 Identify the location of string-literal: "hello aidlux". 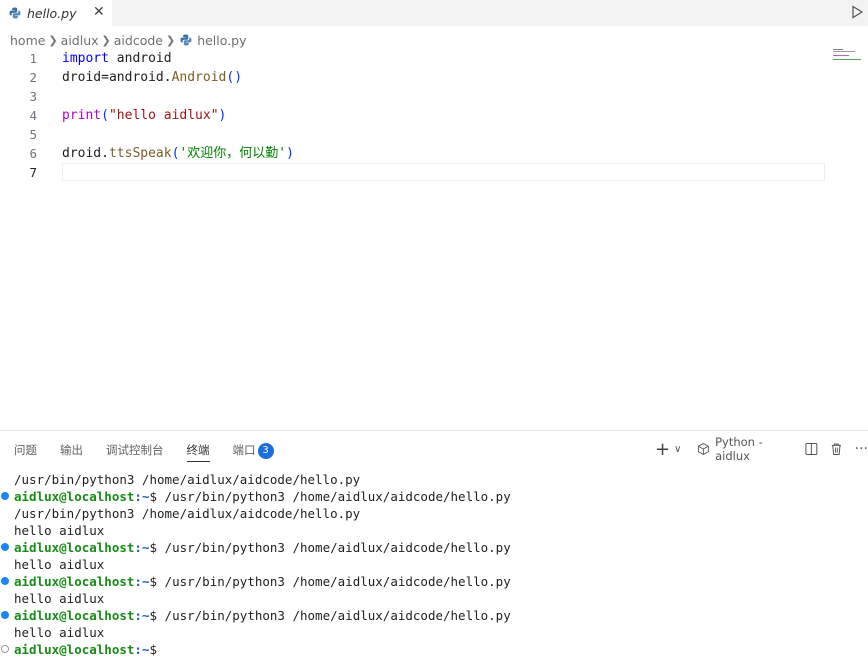
(163, 115).